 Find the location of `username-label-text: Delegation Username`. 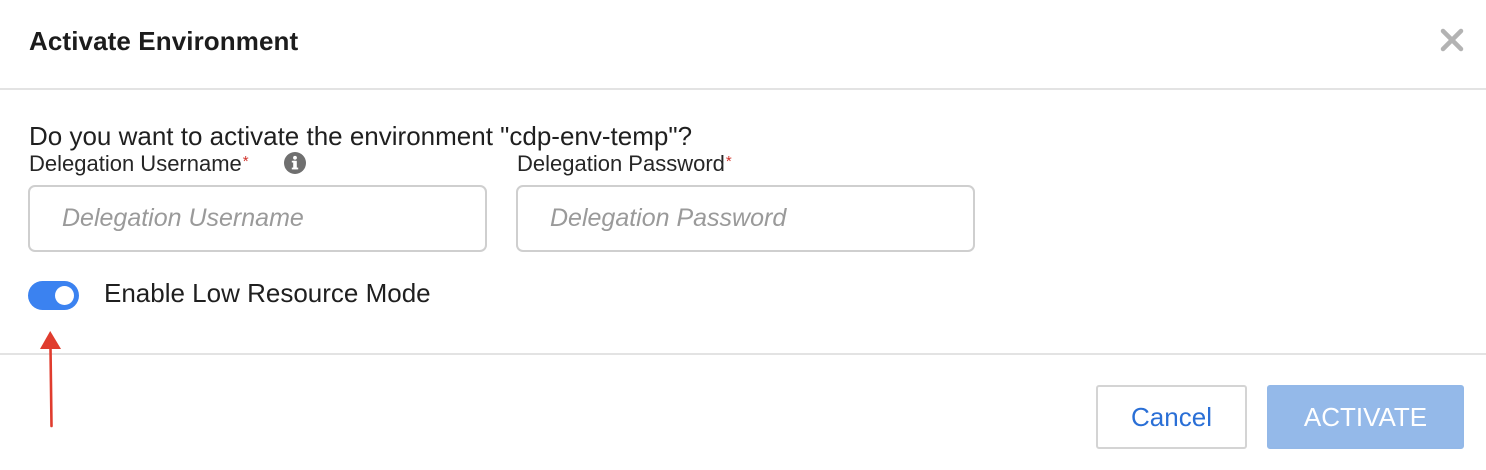

username-label-text: Delegation Username is located at coordinates (135, 163).